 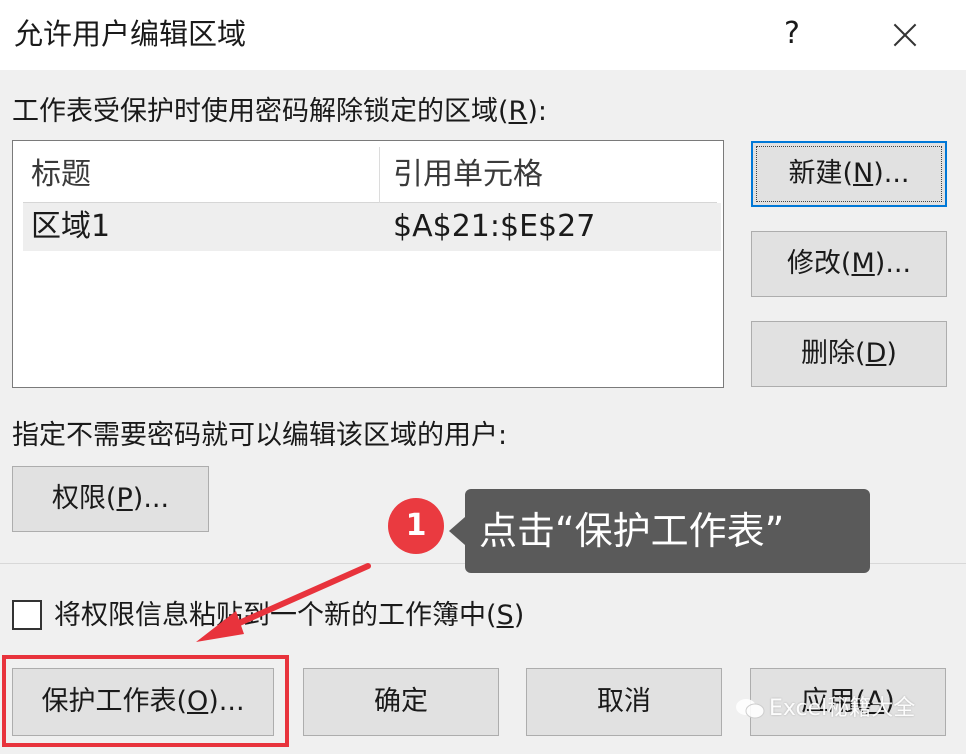 I want to click on column-header-ref: 引用单元格, so click(x=468, y=175).